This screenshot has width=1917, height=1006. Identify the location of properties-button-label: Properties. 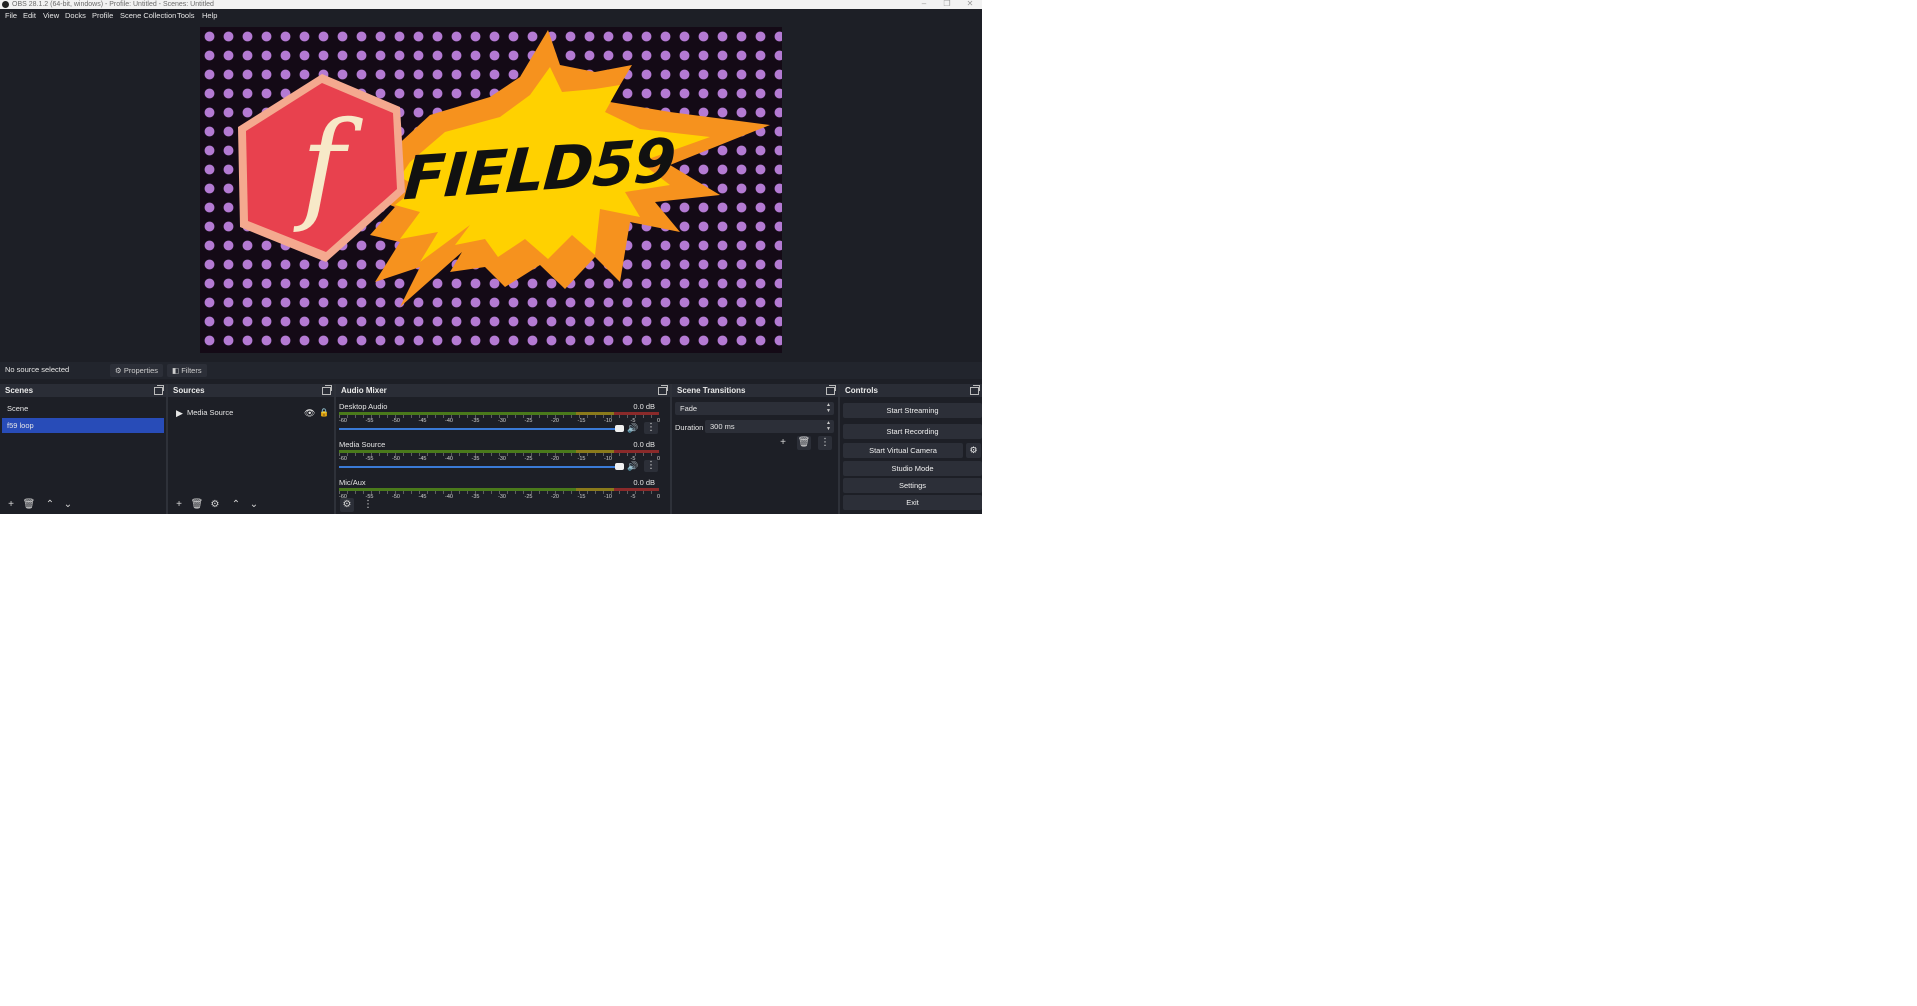
(141, 370).